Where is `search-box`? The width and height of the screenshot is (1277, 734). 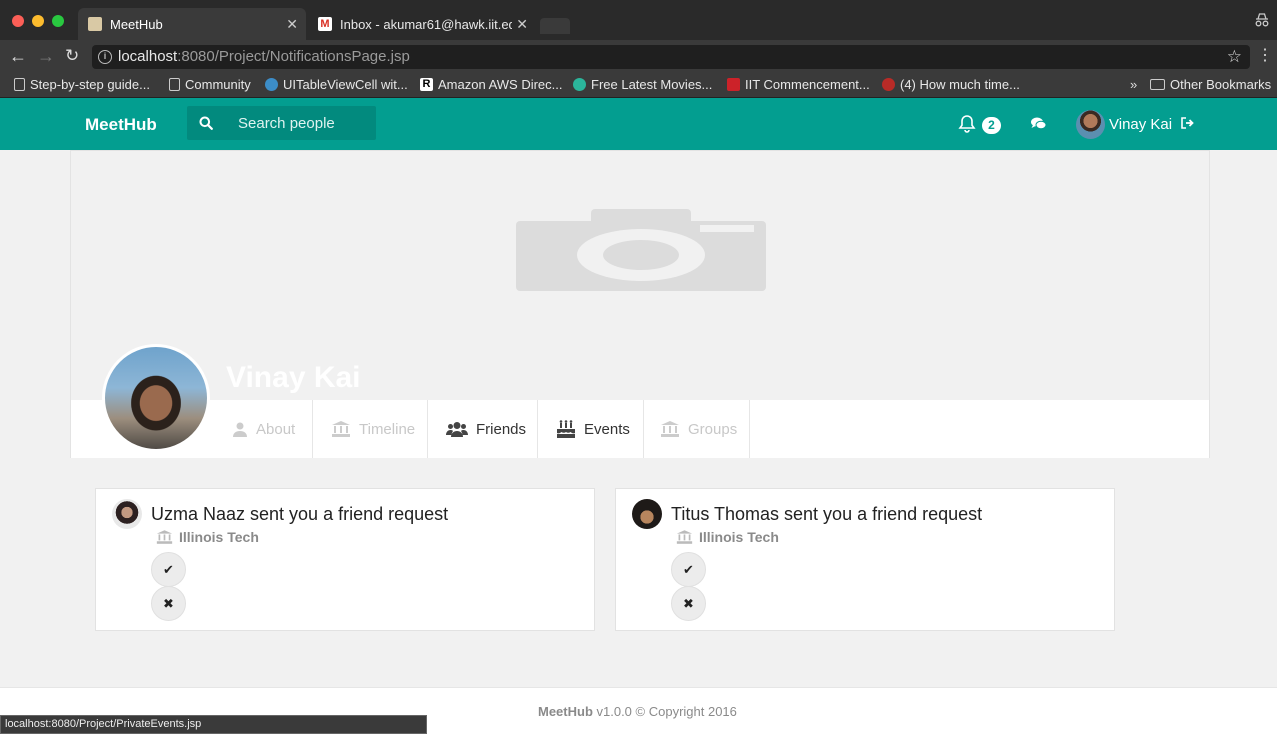 search-box is located at coordinates (281, 123).